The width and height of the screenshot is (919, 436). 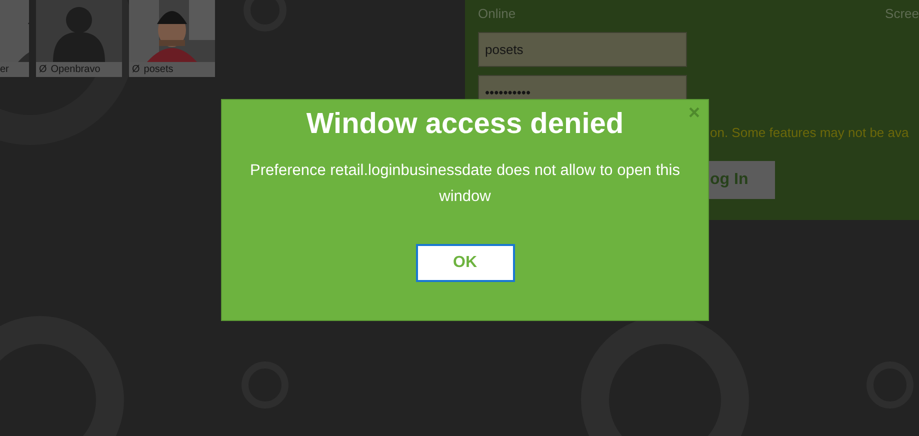 What do you see at coordinates (465, 263) in the screenshot?
I see `ok-button: OK` at bounding box center [465, 263].